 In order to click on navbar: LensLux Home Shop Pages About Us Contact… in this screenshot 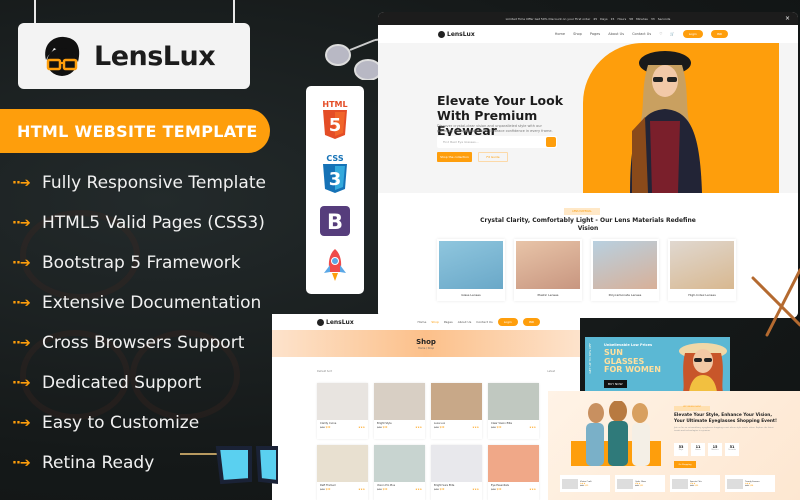, I will do `click(588, 34)`.